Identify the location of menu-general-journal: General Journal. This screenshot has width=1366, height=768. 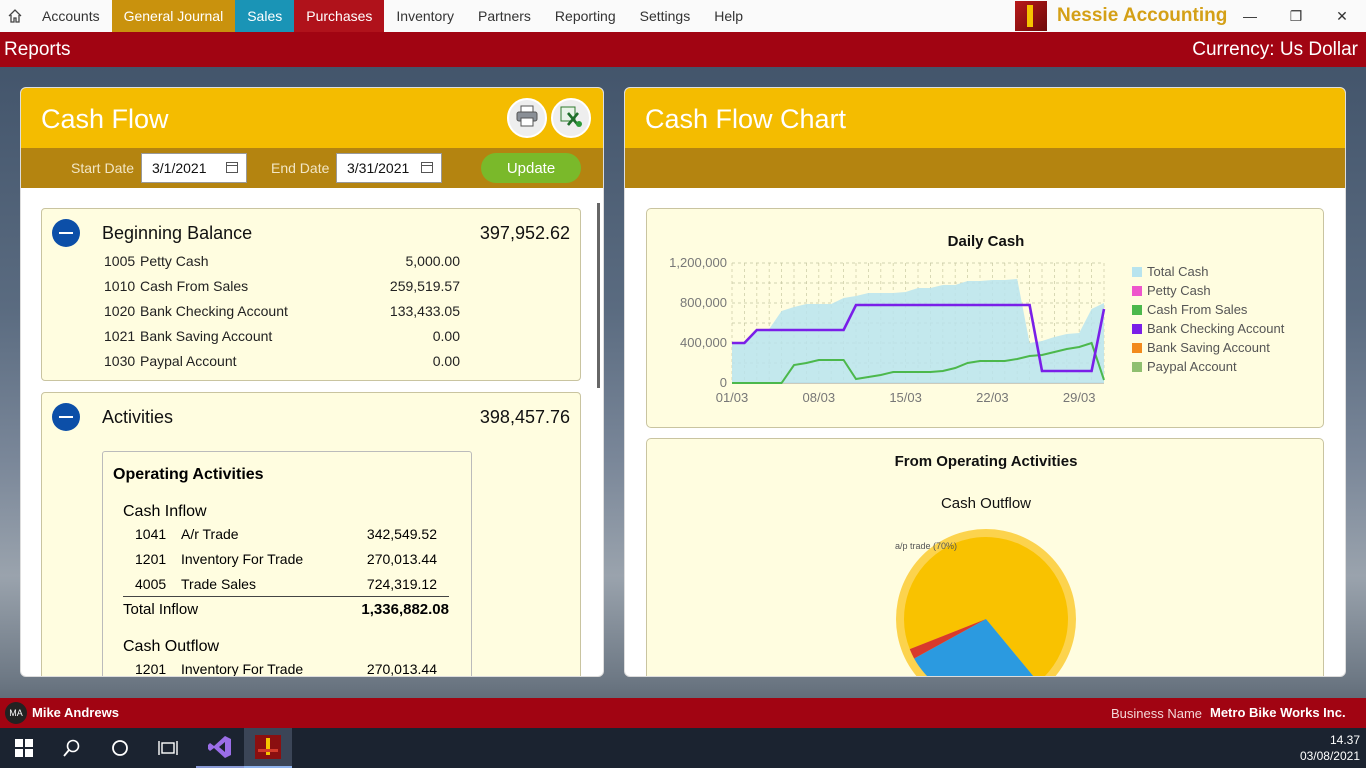
(173, 16).